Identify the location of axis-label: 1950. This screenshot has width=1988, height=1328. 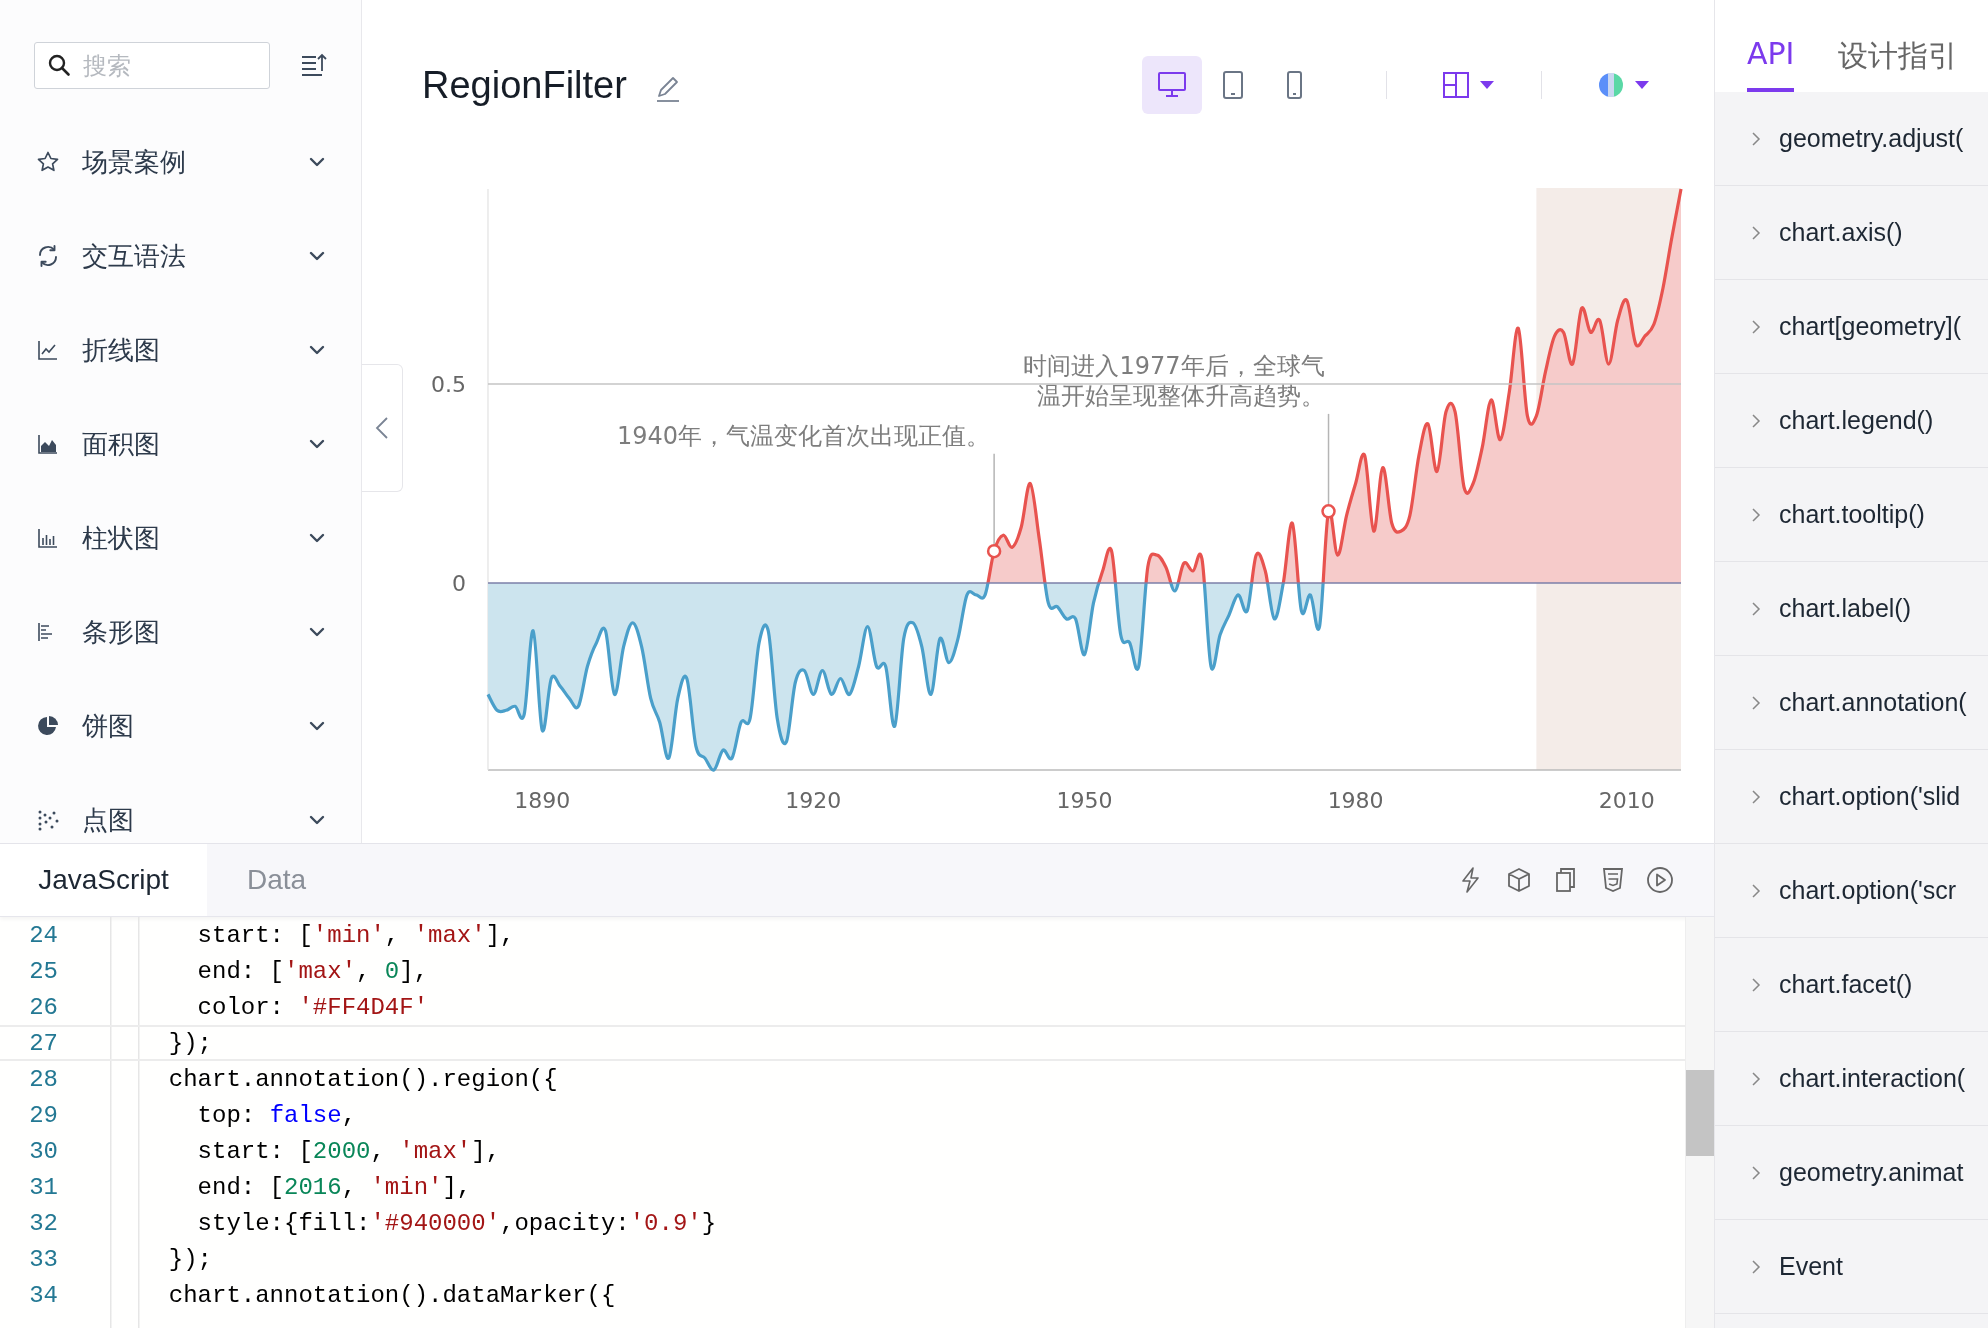
(1084, 800).